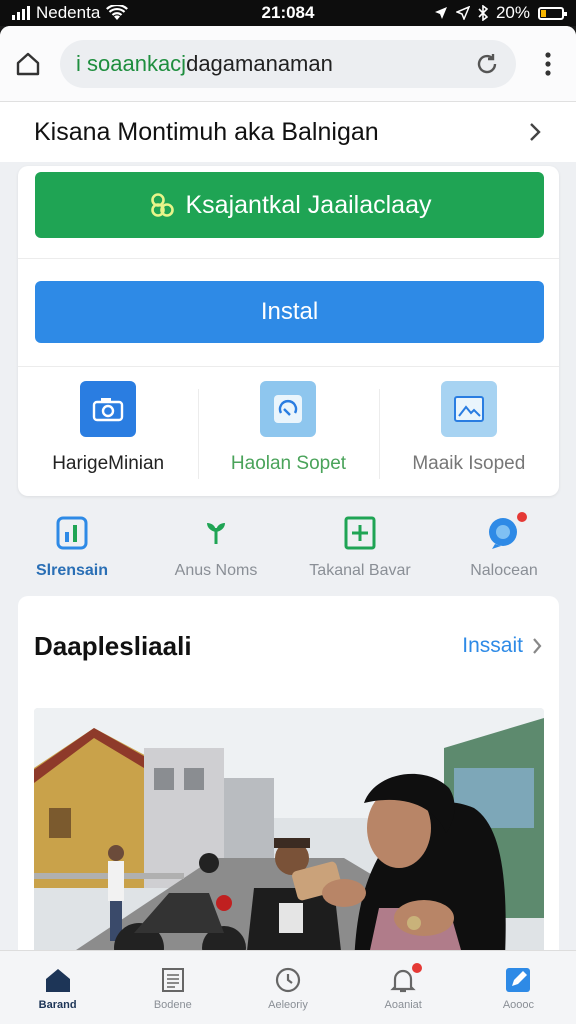 Image resolution: width=576 pixels, height=1024 pixels. I want to click on edit-icon, so click(518, 980).